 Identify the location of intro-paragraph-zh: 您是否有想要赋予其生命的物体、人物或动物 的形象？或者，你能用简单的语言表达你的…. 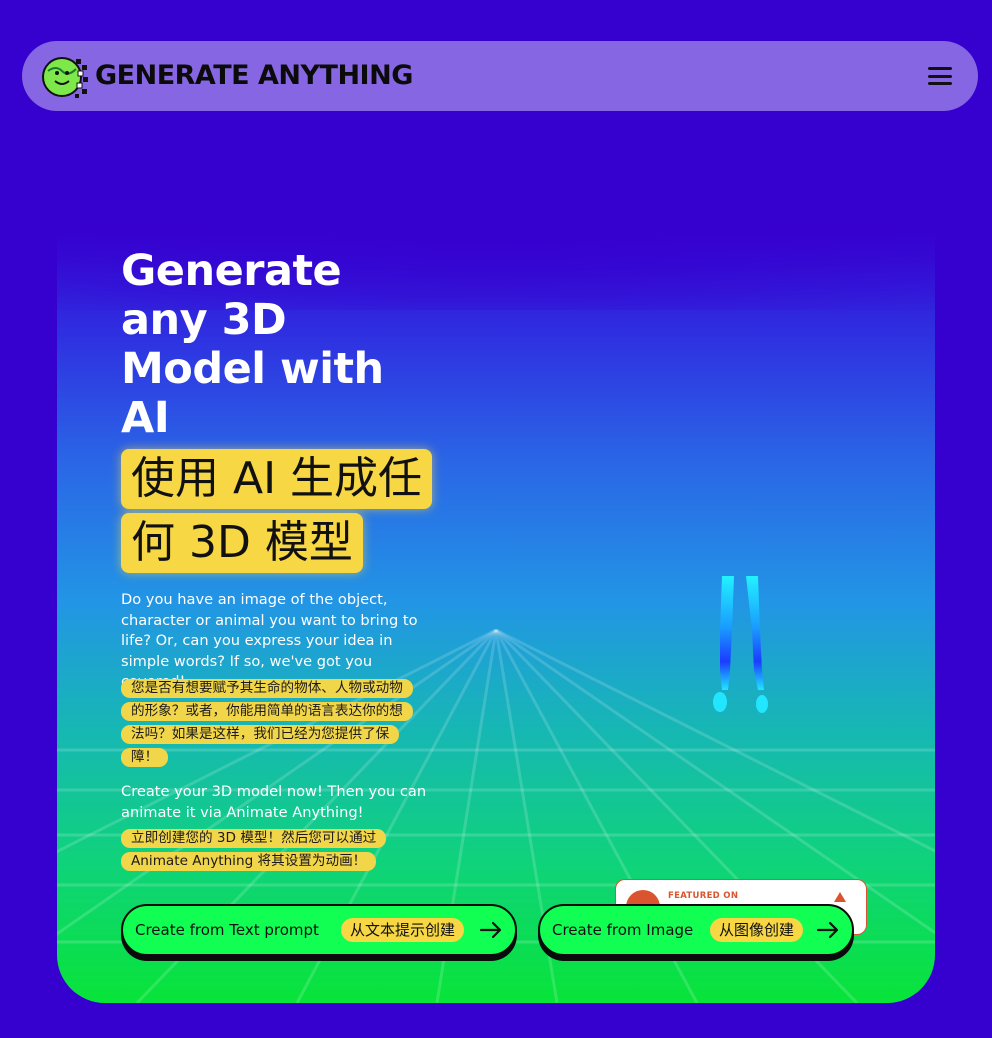
(281, 723).